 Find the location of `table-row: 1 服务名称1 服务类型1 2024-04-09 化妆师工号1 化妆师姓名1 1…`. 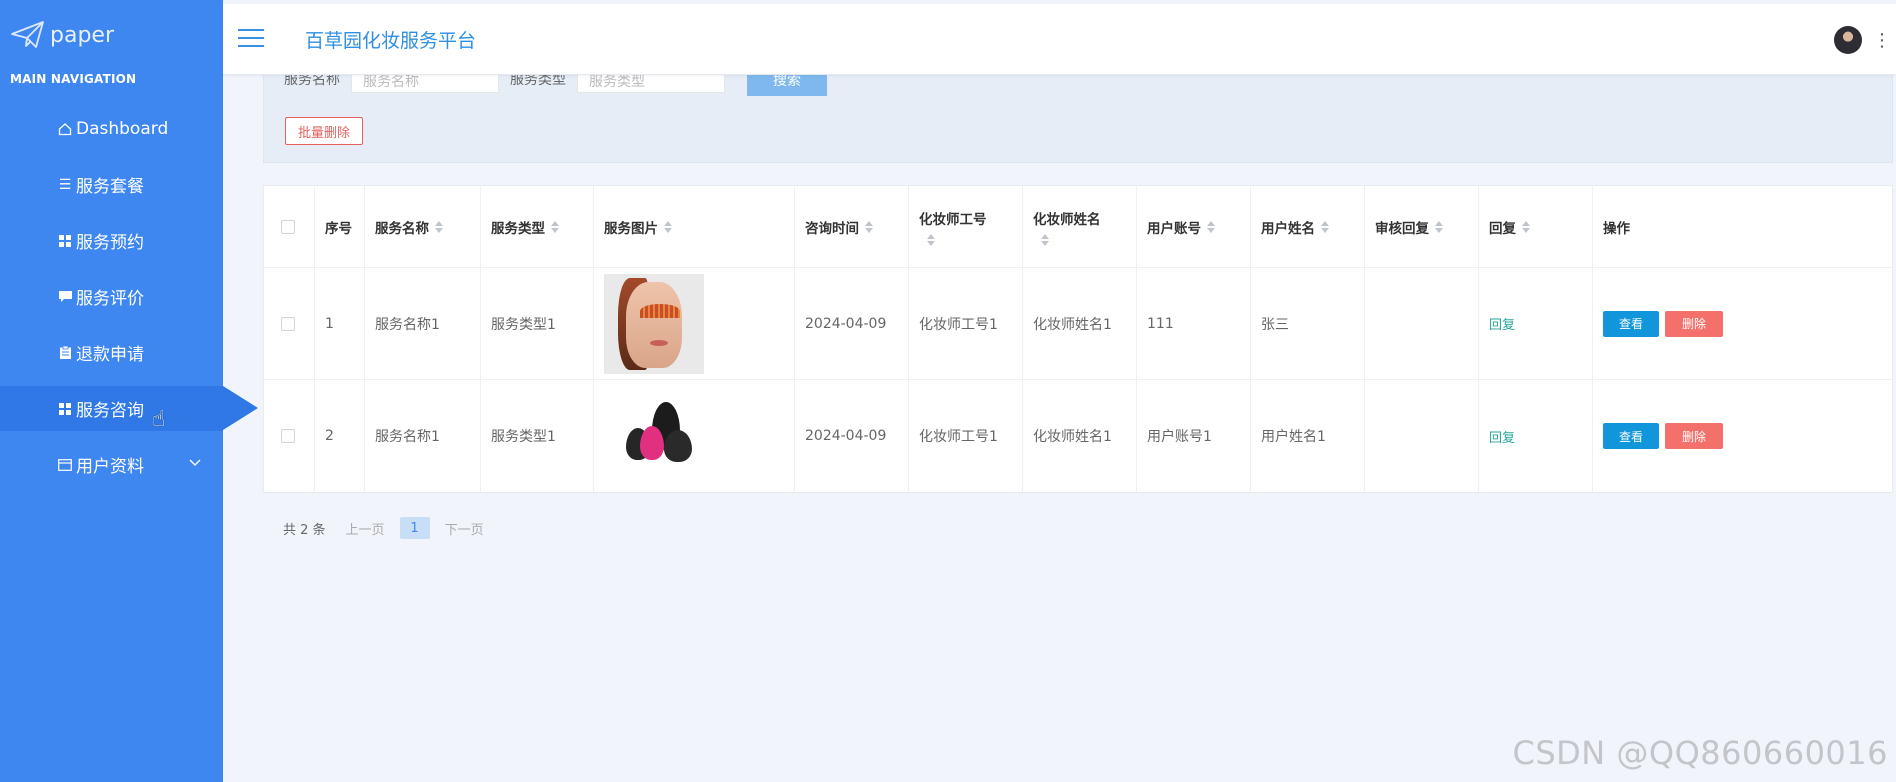

table-row: 1 服务名称1 服务类型1 2024-04-09 化妆师工号1 化妆师姓名1 1… is located at coordinates (1078, 324).